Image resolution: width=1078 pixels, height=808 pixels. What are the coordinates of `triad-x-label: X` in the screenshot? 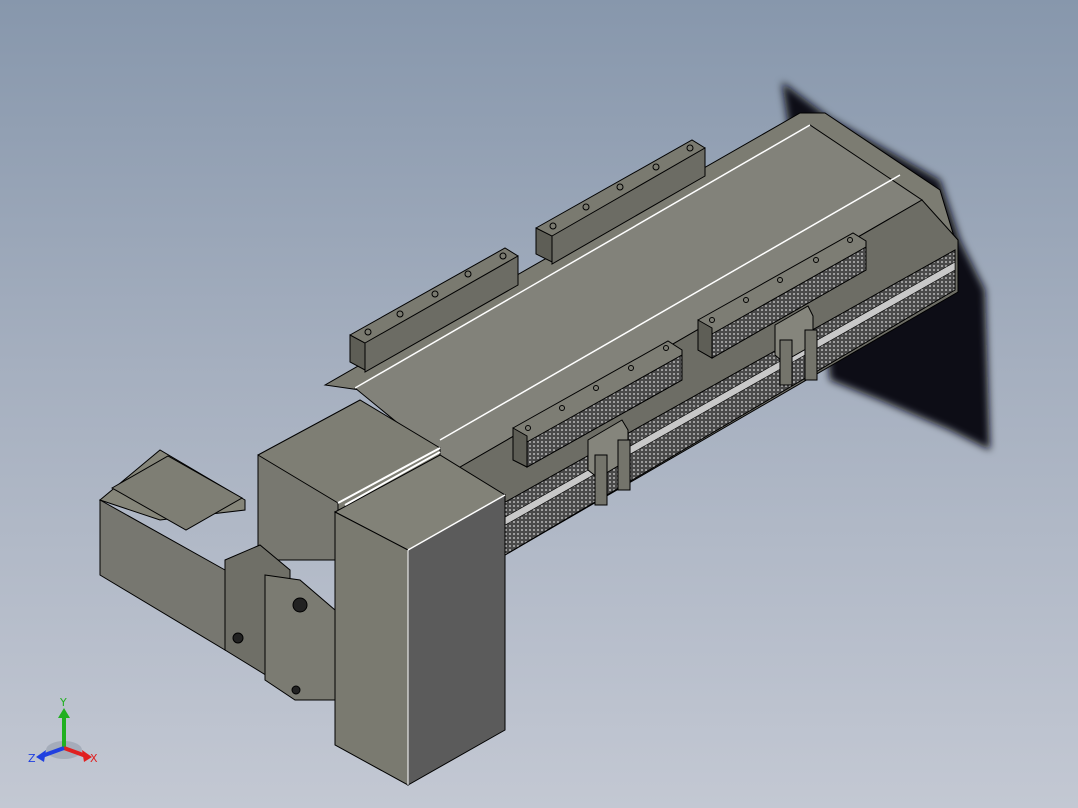 It's located at (94, 758).